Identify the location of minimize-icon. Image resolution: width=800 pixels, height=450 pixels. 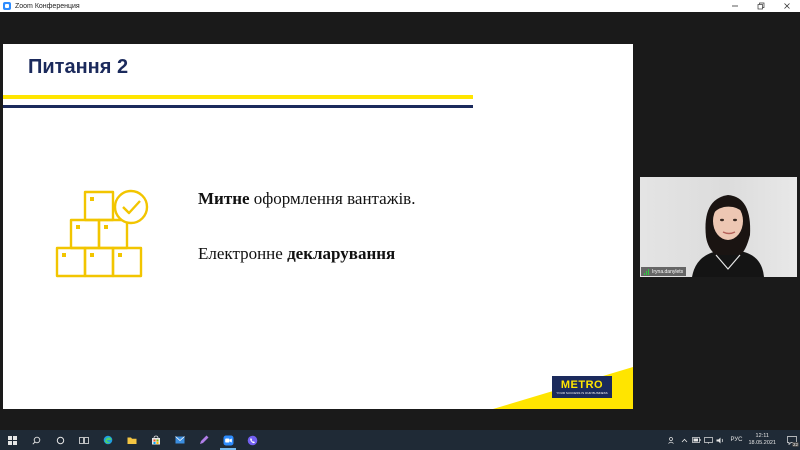
(735, 6).